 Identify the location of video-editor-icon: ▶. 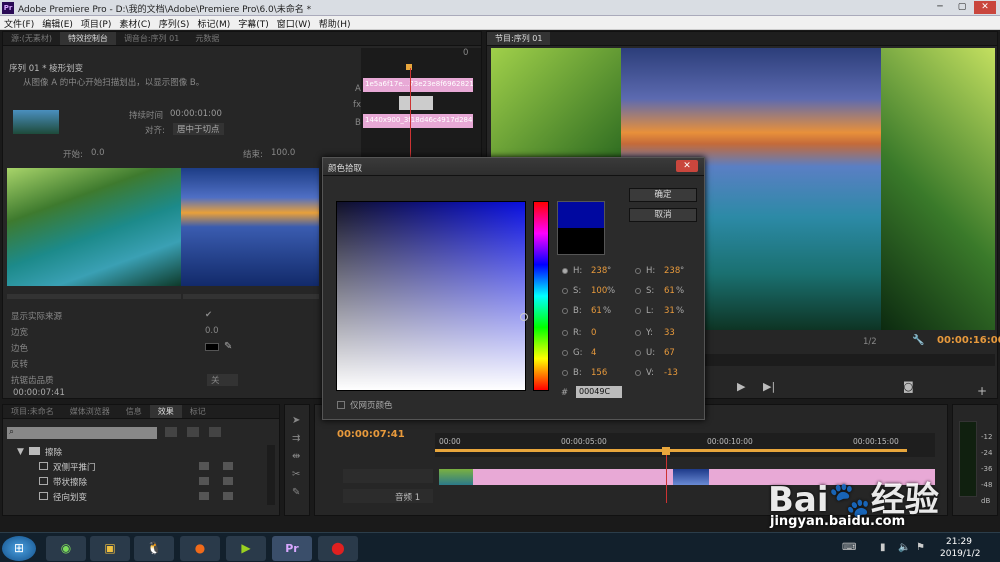
(246, 548).